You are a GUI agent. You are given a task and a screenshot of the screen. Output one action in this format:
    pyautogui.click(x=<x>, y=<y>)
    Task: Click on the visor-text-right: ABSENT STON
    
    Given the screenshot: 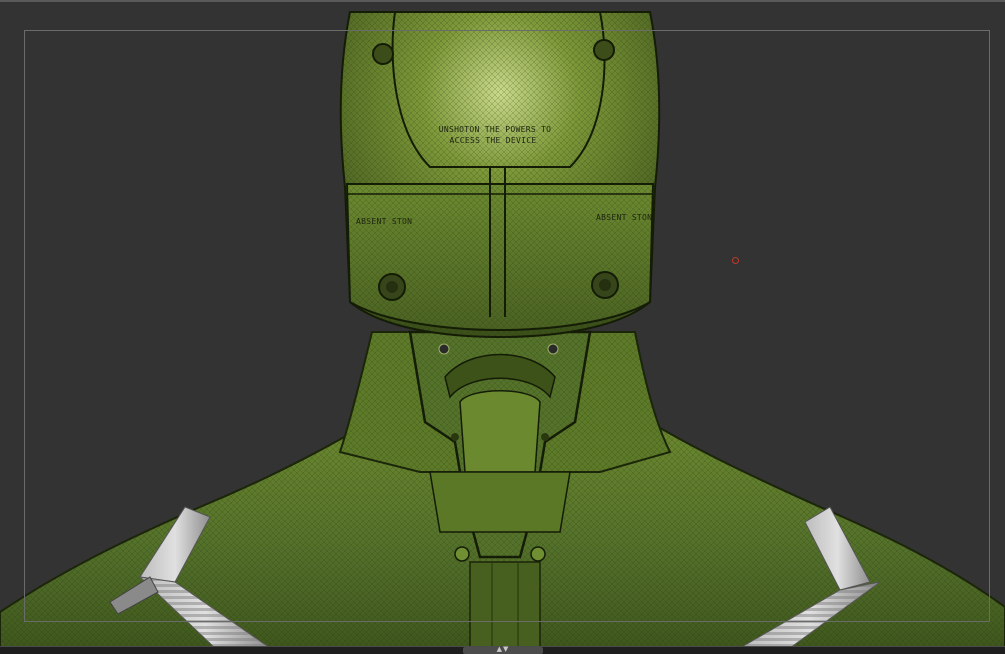 What is the action you would take?
    pyautogui.click(x=624, y=217)
    